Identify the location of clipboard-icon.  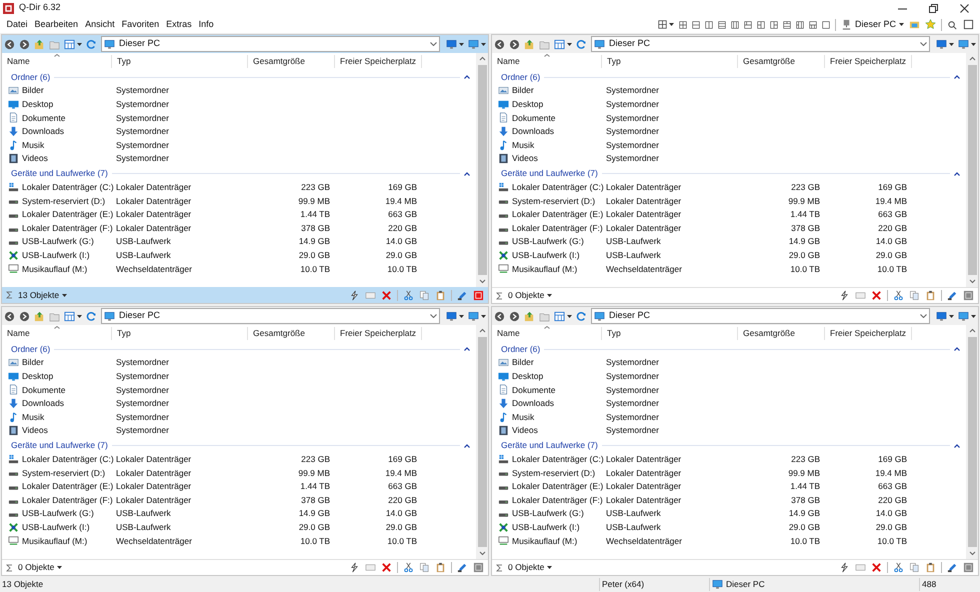
(930, 295).